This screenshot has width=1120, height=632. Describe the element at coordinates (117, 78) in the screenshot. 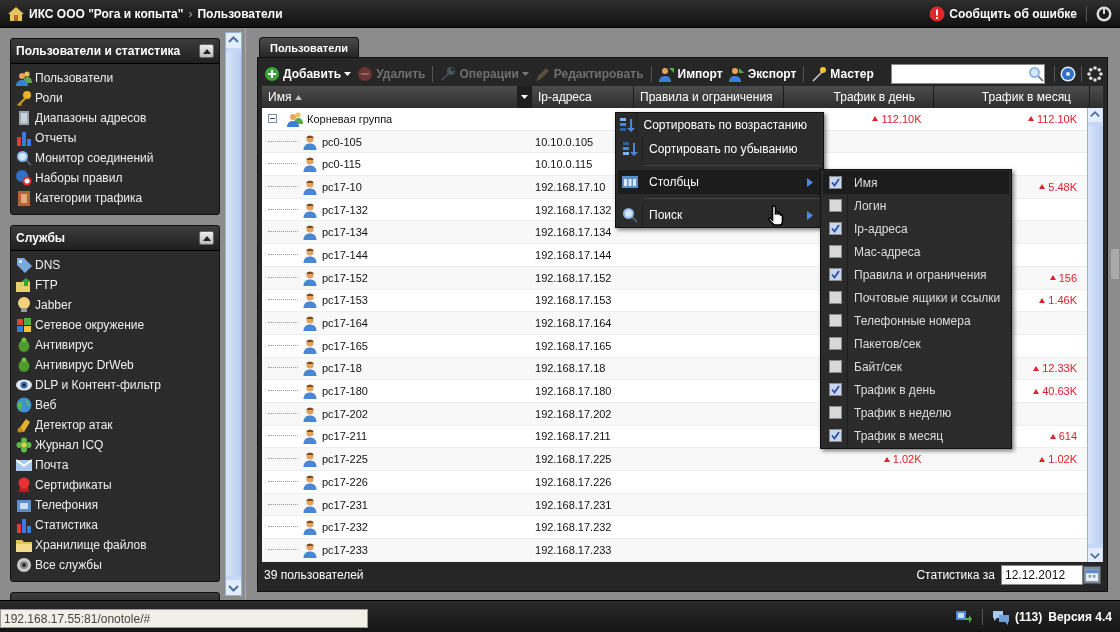

I see `sidebar-item: Пользователи` at that location.